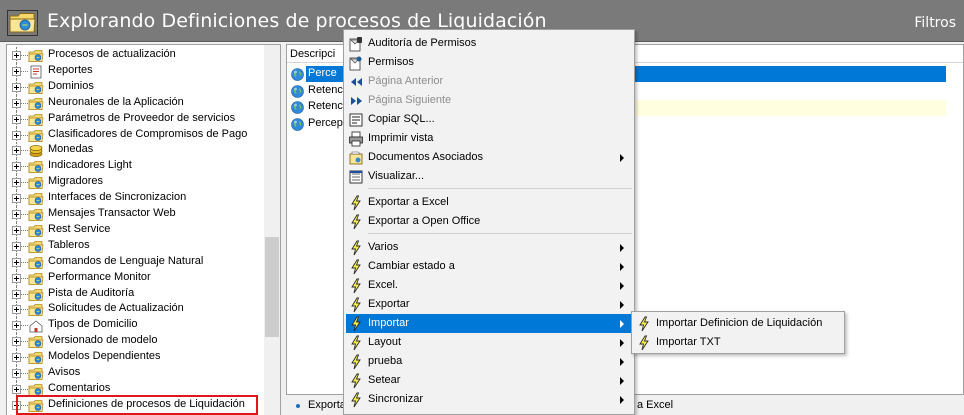 This screenshot has width=964, height=415. What do you see at coordinates (356, 158) in the screenshot?
I see `documents-icon` at bounding box center [356, 158].